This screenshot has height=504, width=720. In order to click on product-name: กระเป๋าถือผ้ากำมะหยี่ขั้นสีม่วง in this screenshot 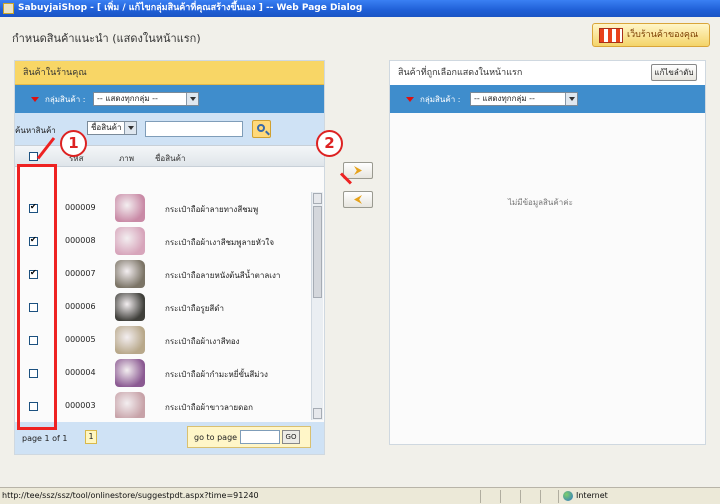, I will do `click(216, 374)`.